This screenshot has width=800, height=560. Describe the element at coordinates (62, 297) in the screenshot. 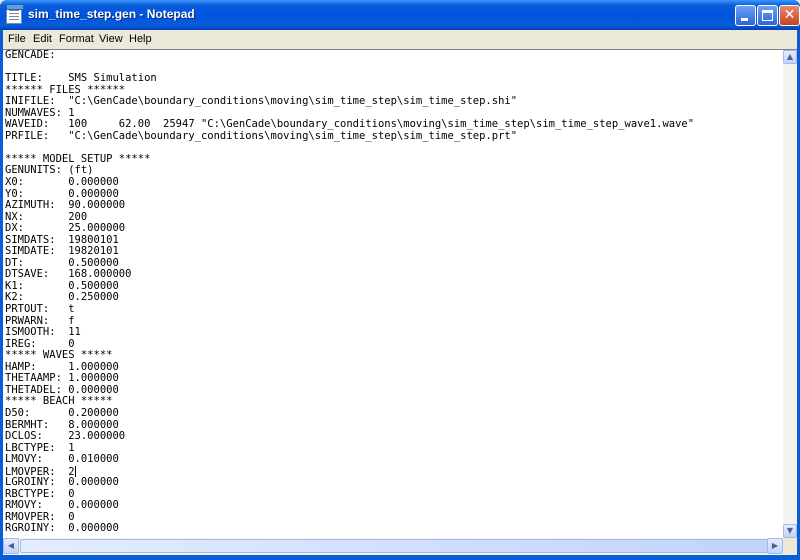

I see `text-line: K2: 0.250000` at that location.